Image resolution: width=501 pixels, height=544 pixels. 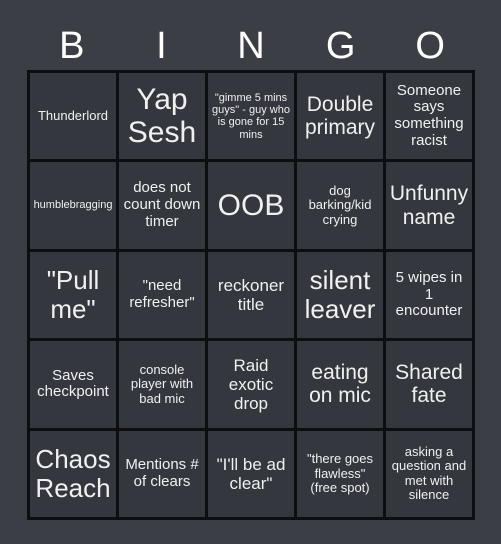 I want to click on bingo-header-letter-b: B, so click(x=72, y=46).